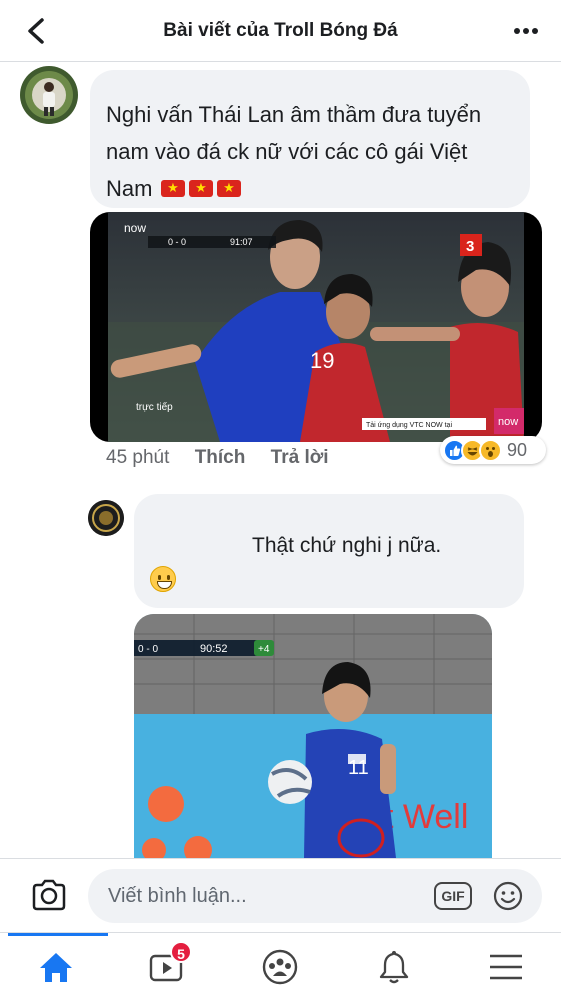 The width and height of the screenshot is (561, 1000). Describe the element at coordinates (315, 896) in the screenshot. I see `comment-input: Viết bình luận... GIF` at that location.